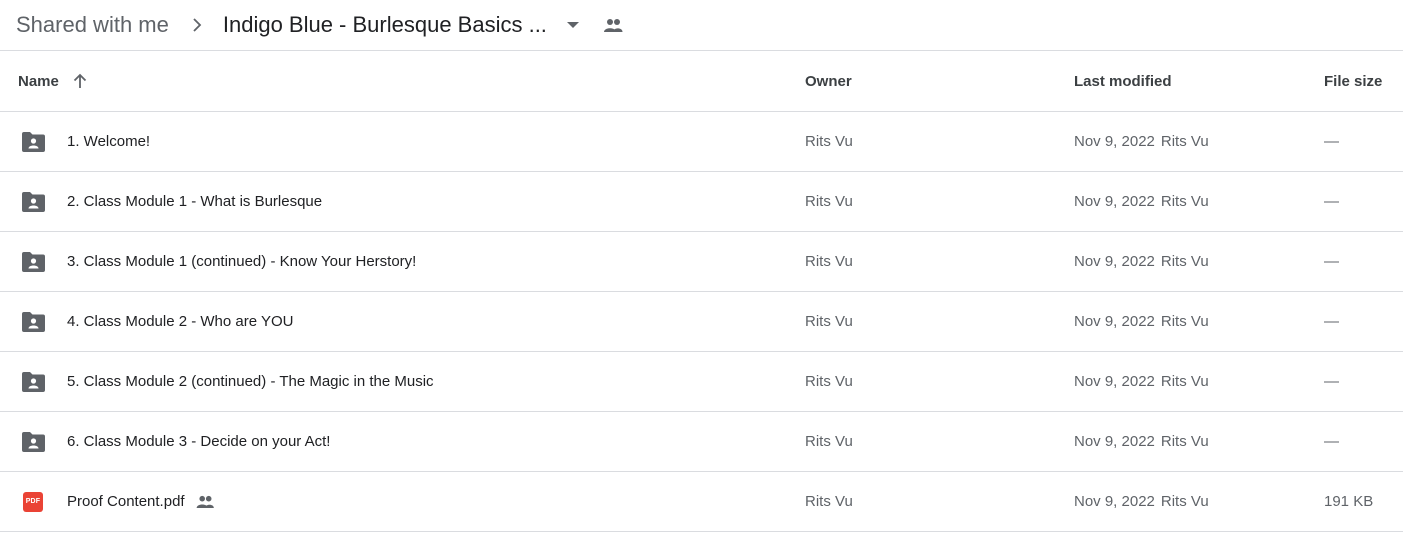 This screenshot has width=1403, height=537. Describe the element at coordinates (199, 441) in the screenshot. I see `file-name: 6. Class Module 3 - Decide on your Act!` at that location.